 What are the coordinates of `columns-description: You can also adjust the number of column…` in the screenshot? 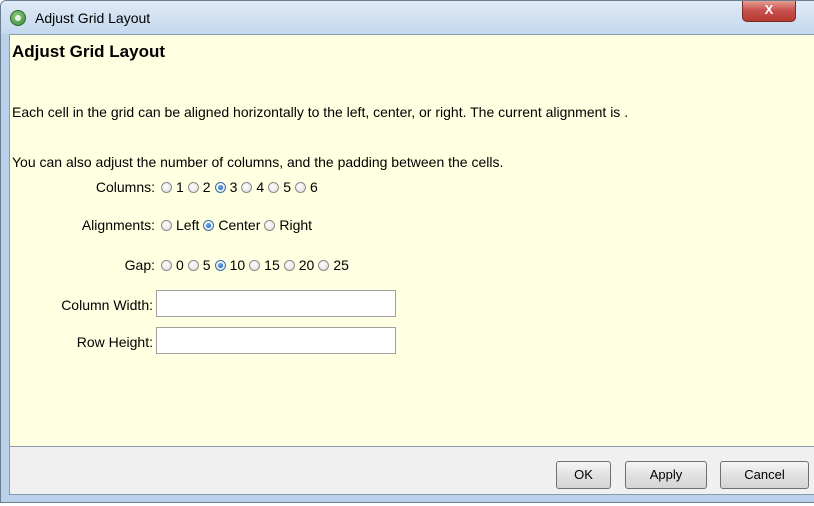 It's located at (258, 162).